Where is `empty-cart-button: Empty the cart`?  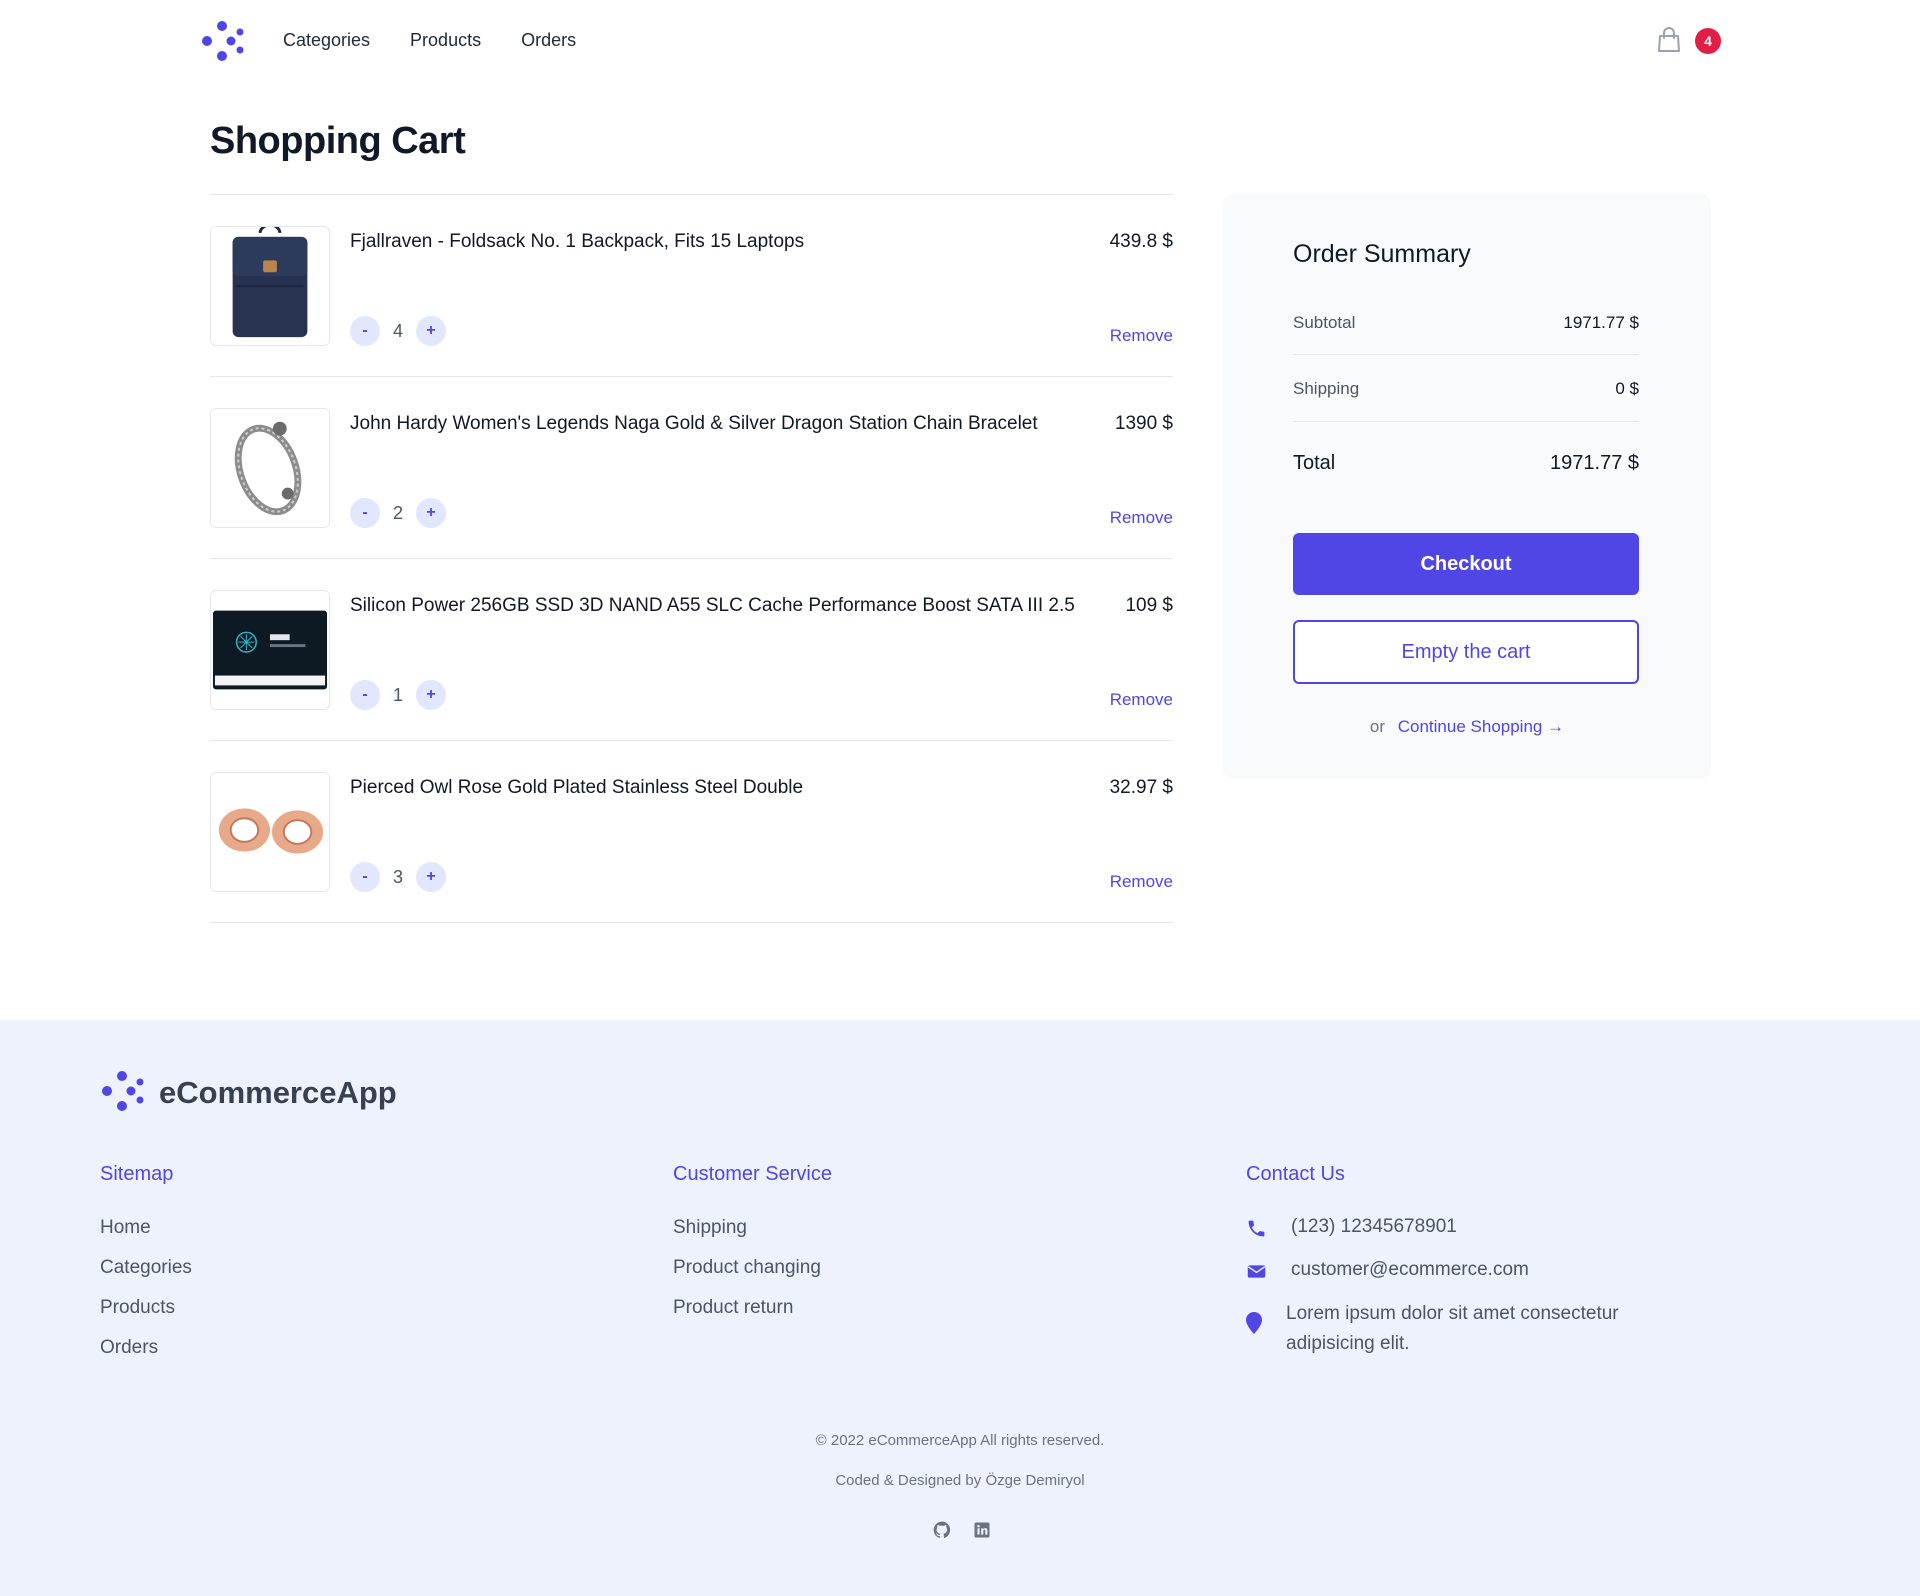
empty-cart-button: Empty the cart is located at coordinates (1466, 652).